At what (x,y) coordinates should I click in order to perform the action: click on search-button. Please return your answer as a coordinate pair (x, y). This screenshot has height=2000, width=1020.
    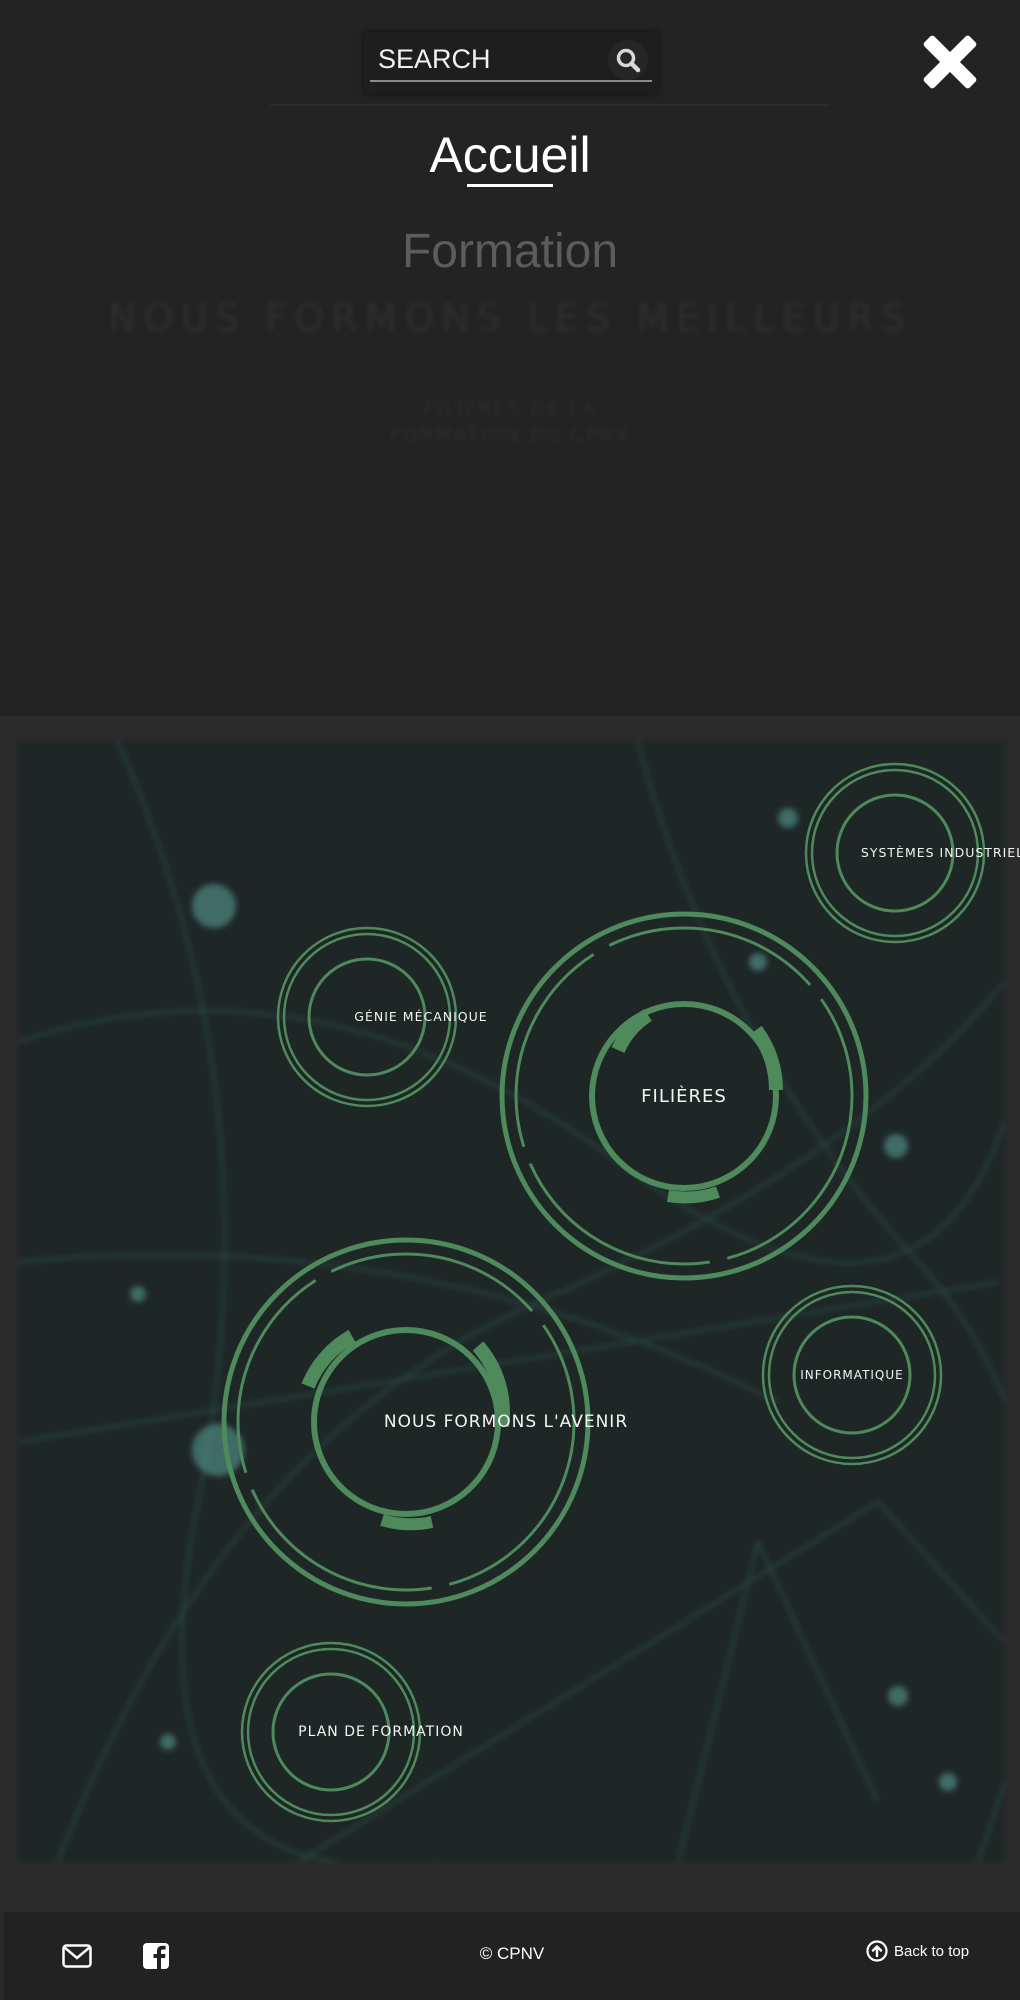
    Looking at the image, I should click on (628, 60).